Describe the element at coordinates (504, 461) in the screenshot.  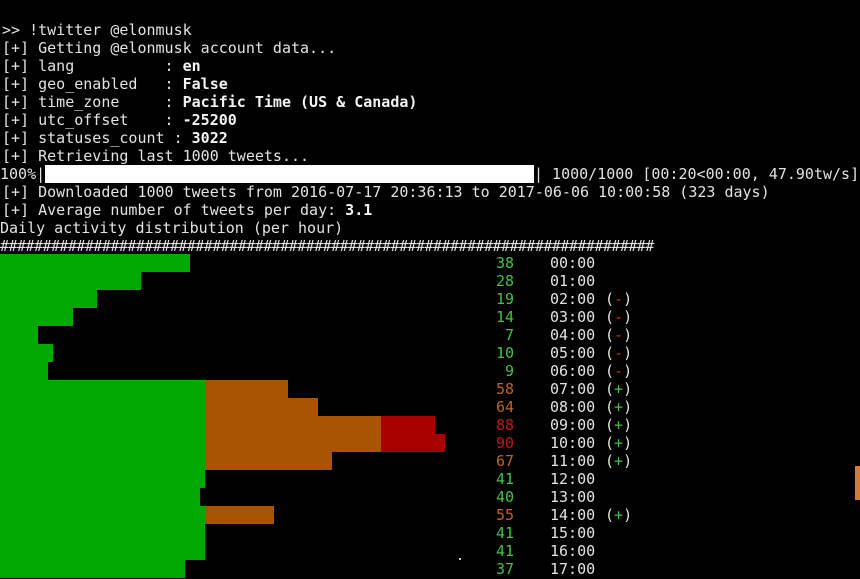
I see `activity-count: 67` at that location.